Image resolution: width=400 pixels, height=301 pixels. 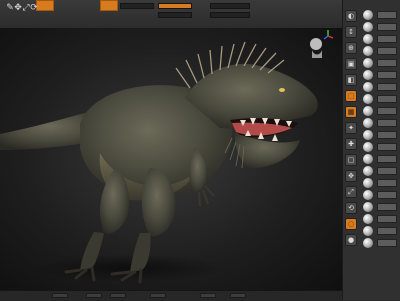 I want to click on persp-icon: ⬚, so click(x=351, y=96).